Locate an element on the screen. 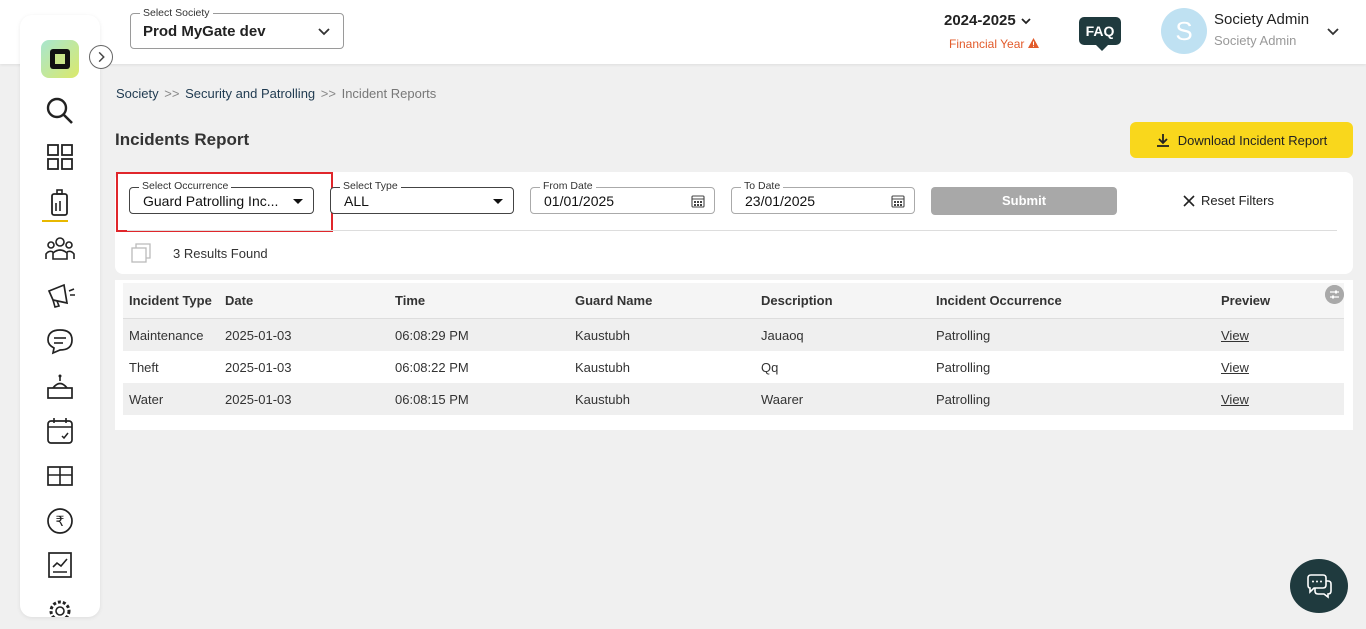 Image resolution: width=1366 pixels, height=629 pixels. from-date-value: 01/01/2025 is located at coordinates (579, 201).